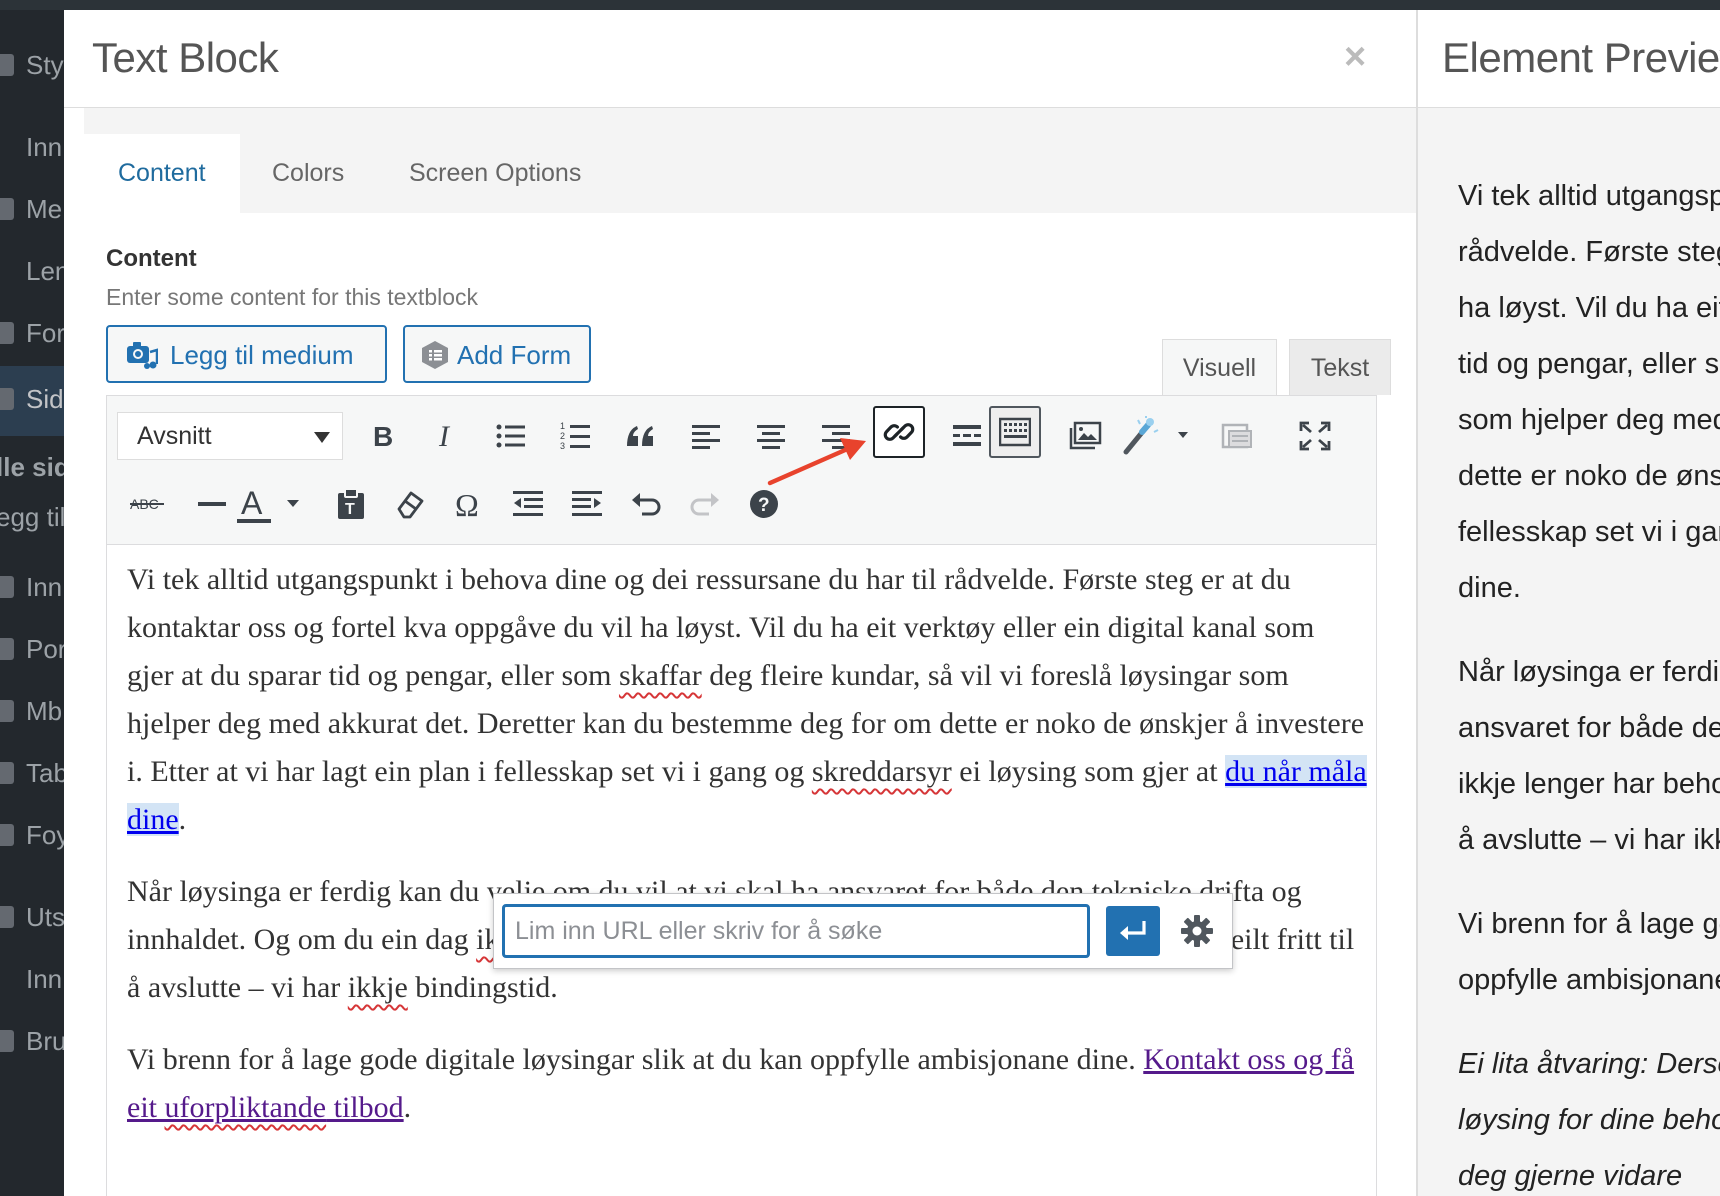 The image size is (1720, 1196). I want to click on sidebar-item: Foy, so click(32, 836).